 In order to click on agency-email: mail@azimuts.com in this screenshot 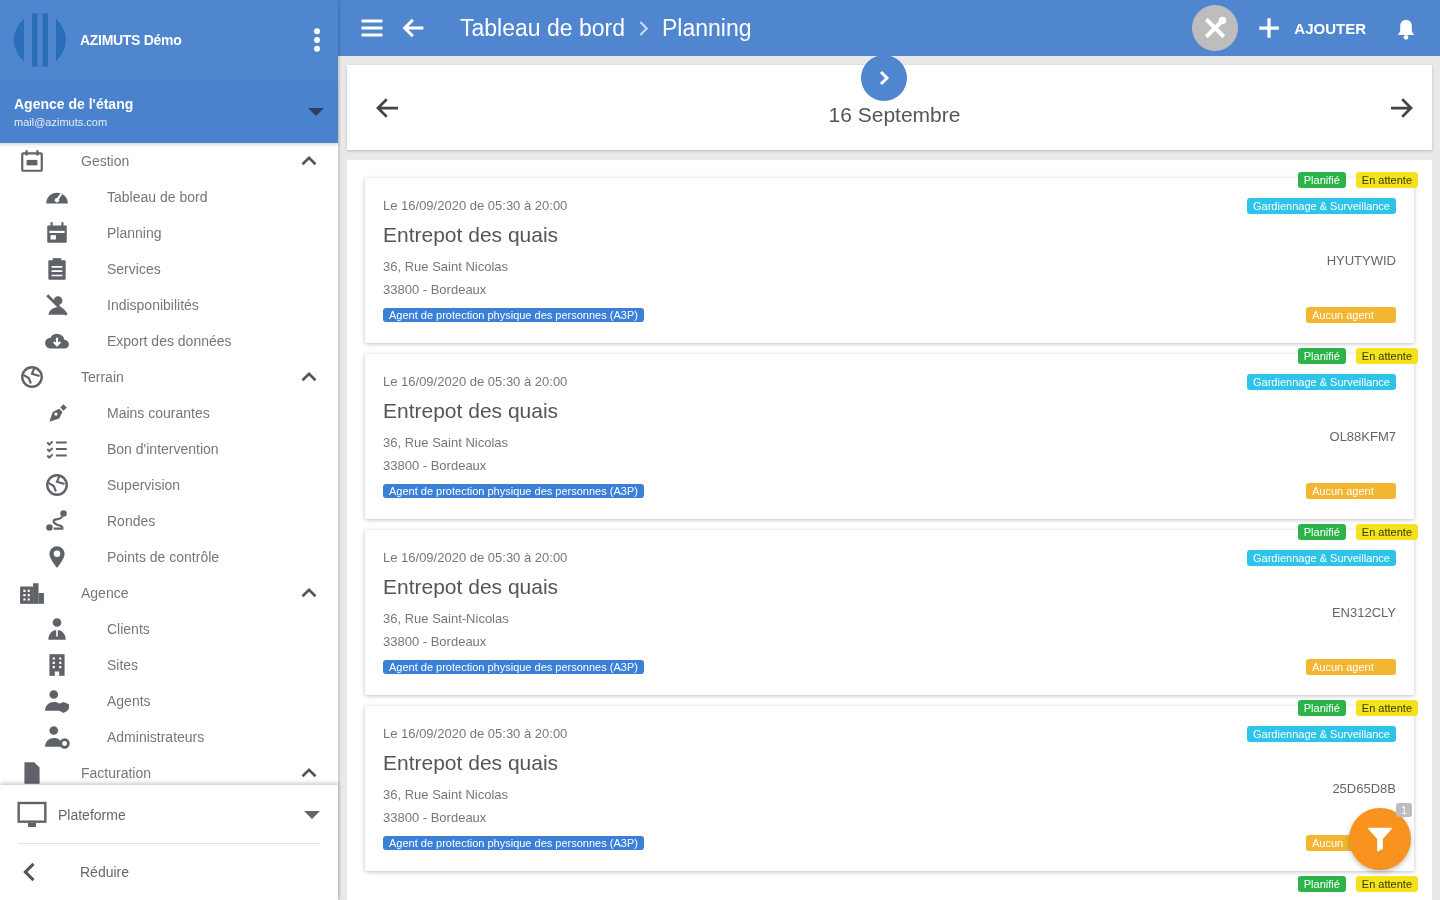, I will do `click(61, 121)`.